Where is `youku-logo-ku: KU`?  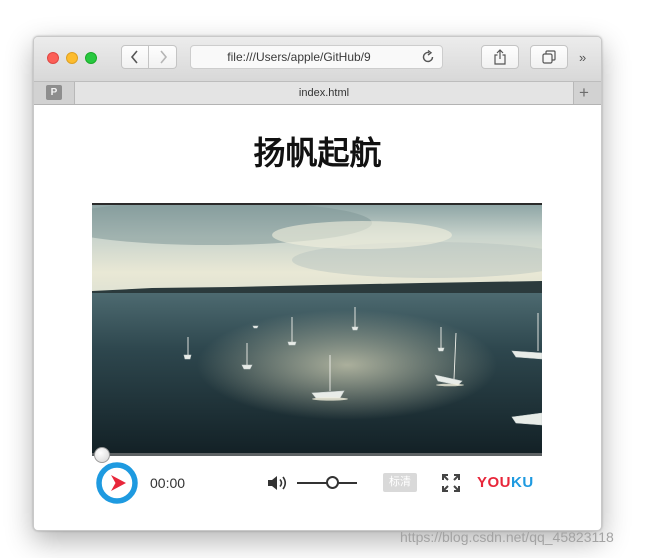
youku-logo-ku: KU is located at coordinates (522, 482).